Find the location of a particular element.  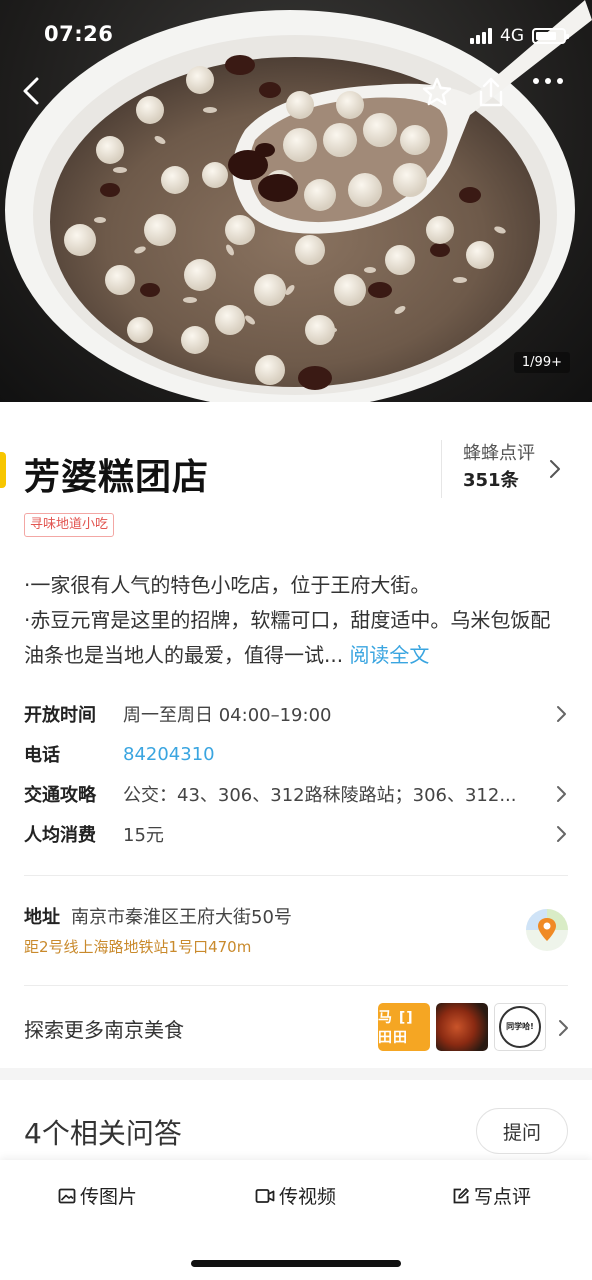

explore-thumbnail: 马 [] 田田 is located at coordinates (404, 1027).